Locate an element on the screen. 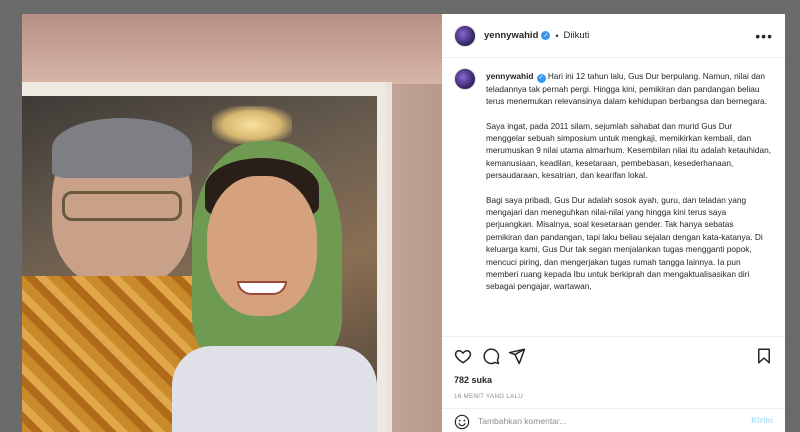 The width and height of the screenshot is (800, 432). bookmark-icon is located at coordinates (764, 356).